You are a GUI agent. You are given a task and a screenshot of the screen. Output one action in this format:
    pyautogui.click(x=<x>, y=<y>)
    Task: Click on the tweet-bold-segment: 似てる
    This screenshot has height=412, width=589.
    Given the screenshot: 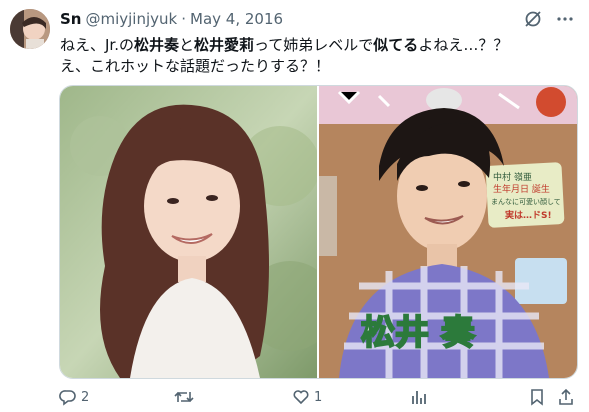 What is the action you would take?
    pyautogui.click(x=396, y=45)
    